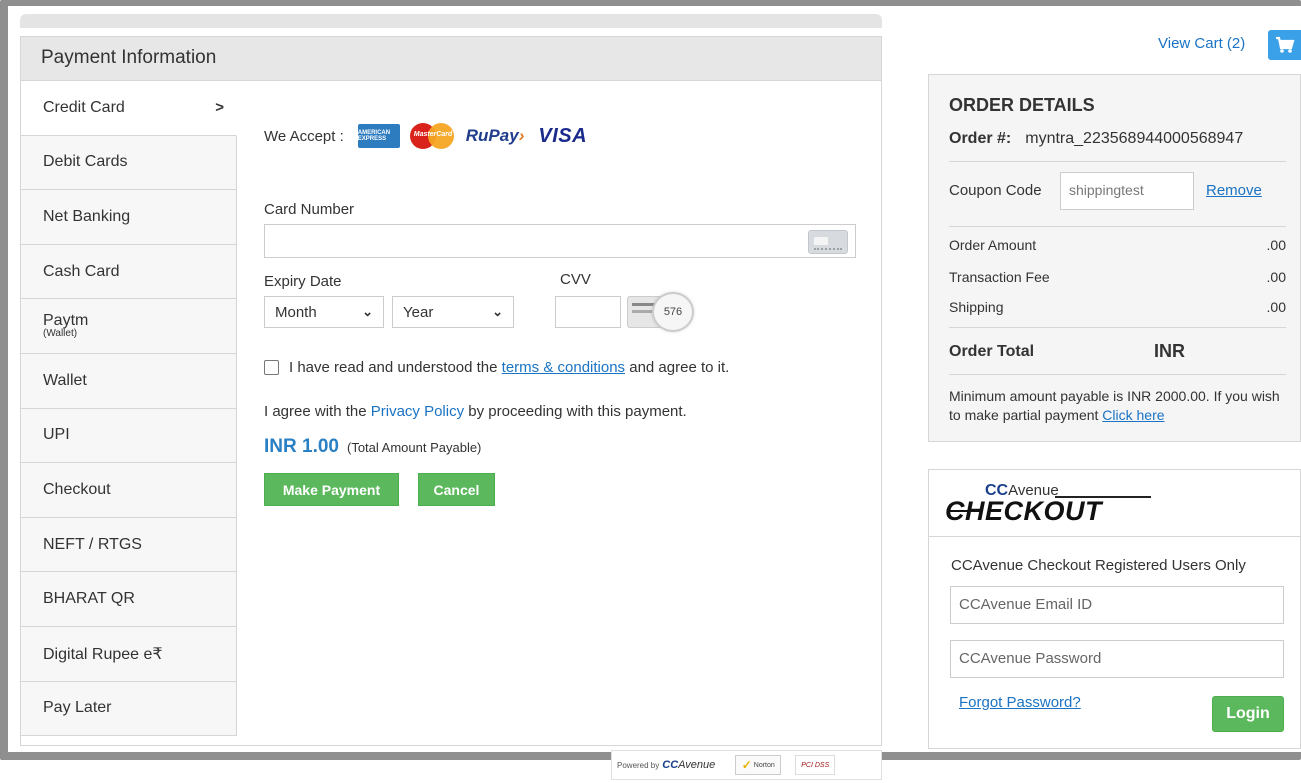  I want to click on privacy-policy-link: Privacy Policy, so click(417, 411).